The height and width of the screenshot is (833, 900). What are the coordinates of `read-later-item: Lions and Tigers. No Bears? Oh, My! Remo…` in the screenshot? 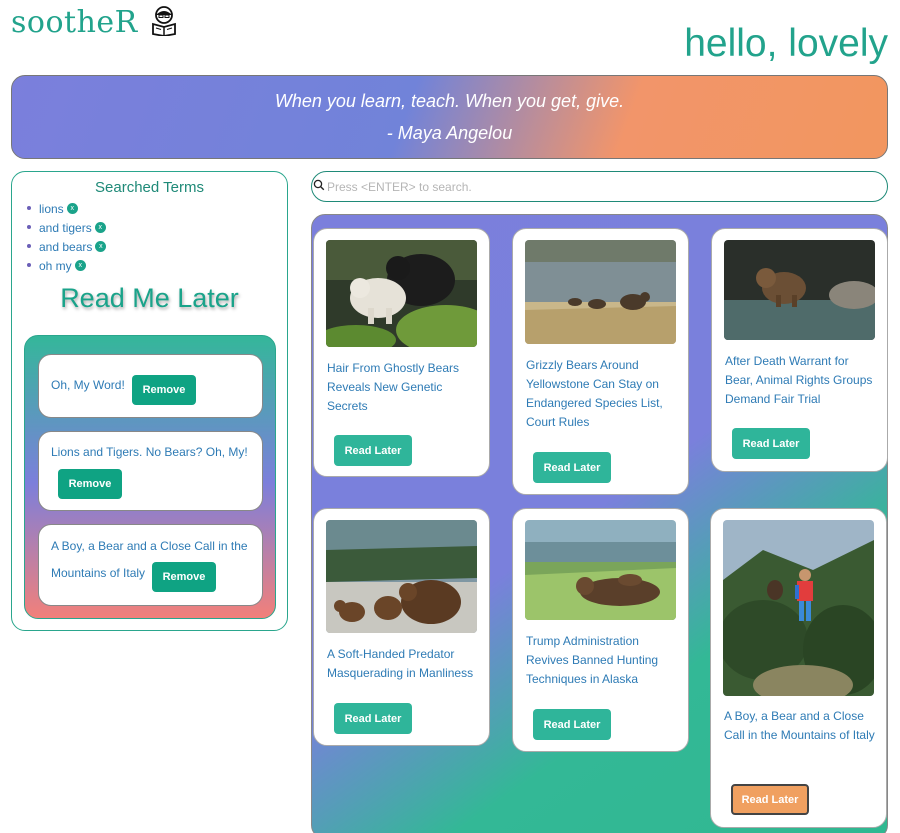 It's located at (150, 471).